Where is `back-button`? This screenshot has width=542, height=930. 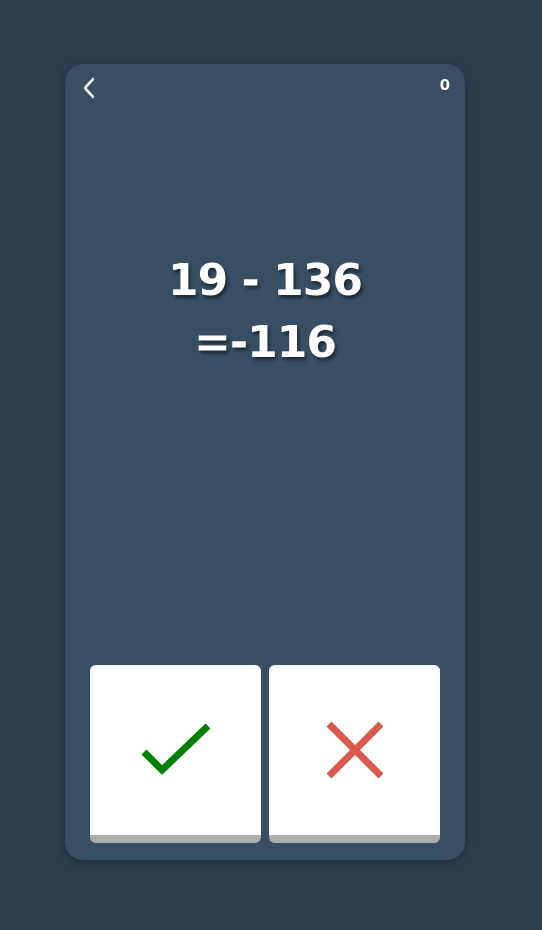 back-button is located at coordinates (89, 88).